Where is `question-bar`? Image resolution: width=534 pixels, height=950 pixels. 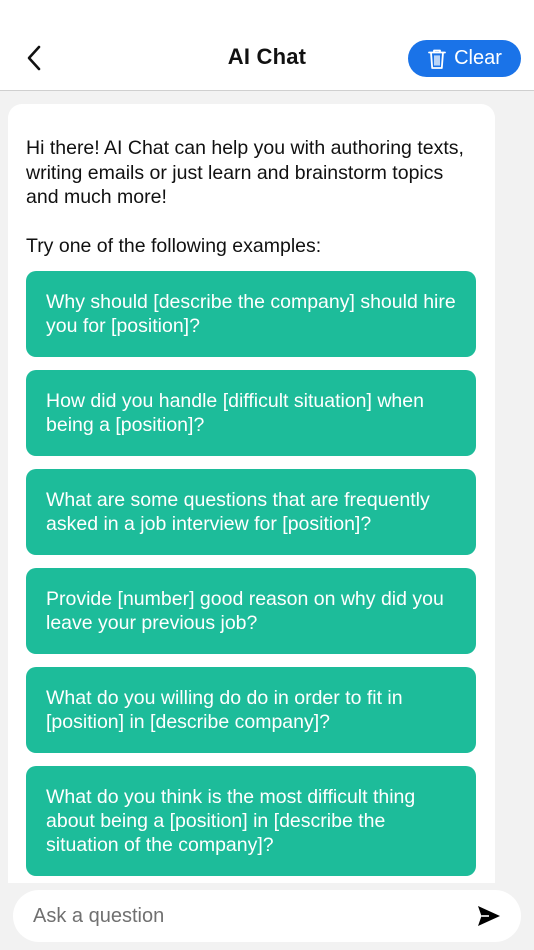
question-bar is located at coordinates (267, 916).